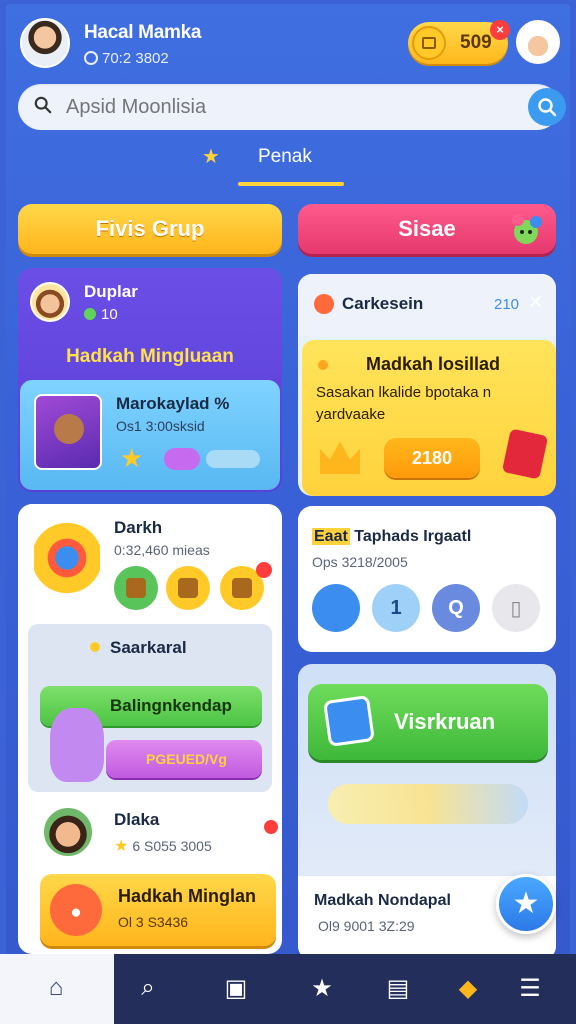 The width and height of the screenshot is (576, 1024). Describe the element at coordinates (188, 588) in the screenshot. I see `reward-mustache-icon` at that location.